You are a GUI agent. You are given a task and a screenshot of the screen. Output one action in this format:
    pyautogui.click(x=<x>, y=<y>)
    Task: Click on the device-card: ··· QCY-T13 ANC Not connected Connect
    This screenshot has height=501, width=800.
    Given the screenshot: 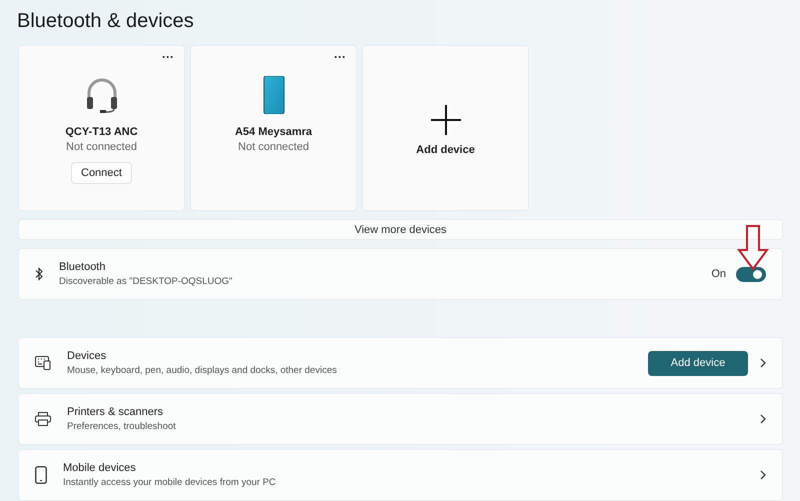 What is the action you would take?
    pyautogui.click(x=101, y=128)
    